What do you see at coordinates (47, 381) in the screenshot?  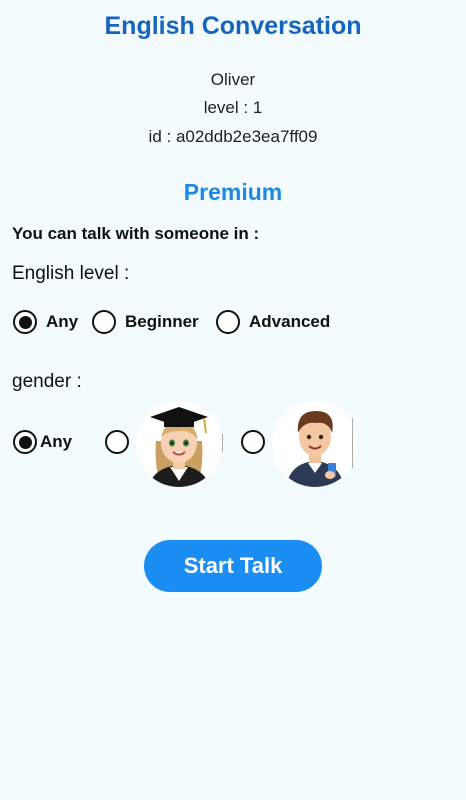 I see `gender-label: gender :` at bounding box center [47, 381].